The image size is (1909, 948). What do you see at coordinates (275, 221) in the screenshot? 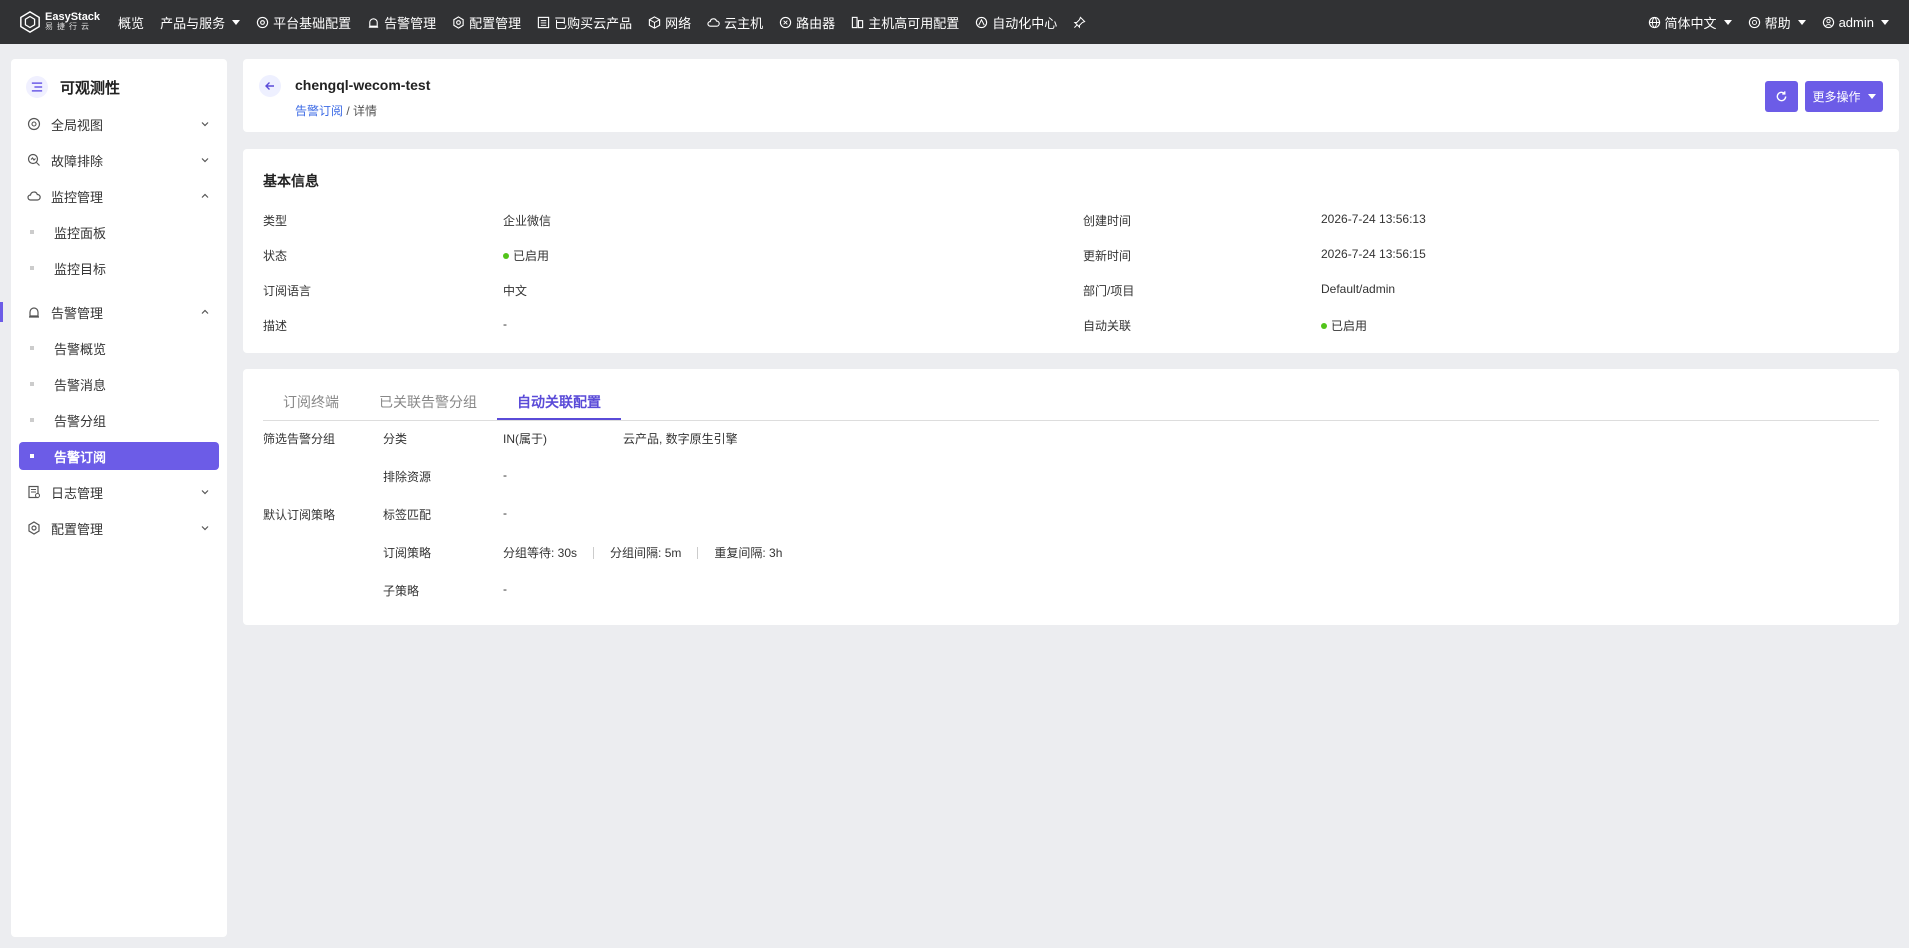
I see `info-label-type: 类型` at bounding box center [275, 221].